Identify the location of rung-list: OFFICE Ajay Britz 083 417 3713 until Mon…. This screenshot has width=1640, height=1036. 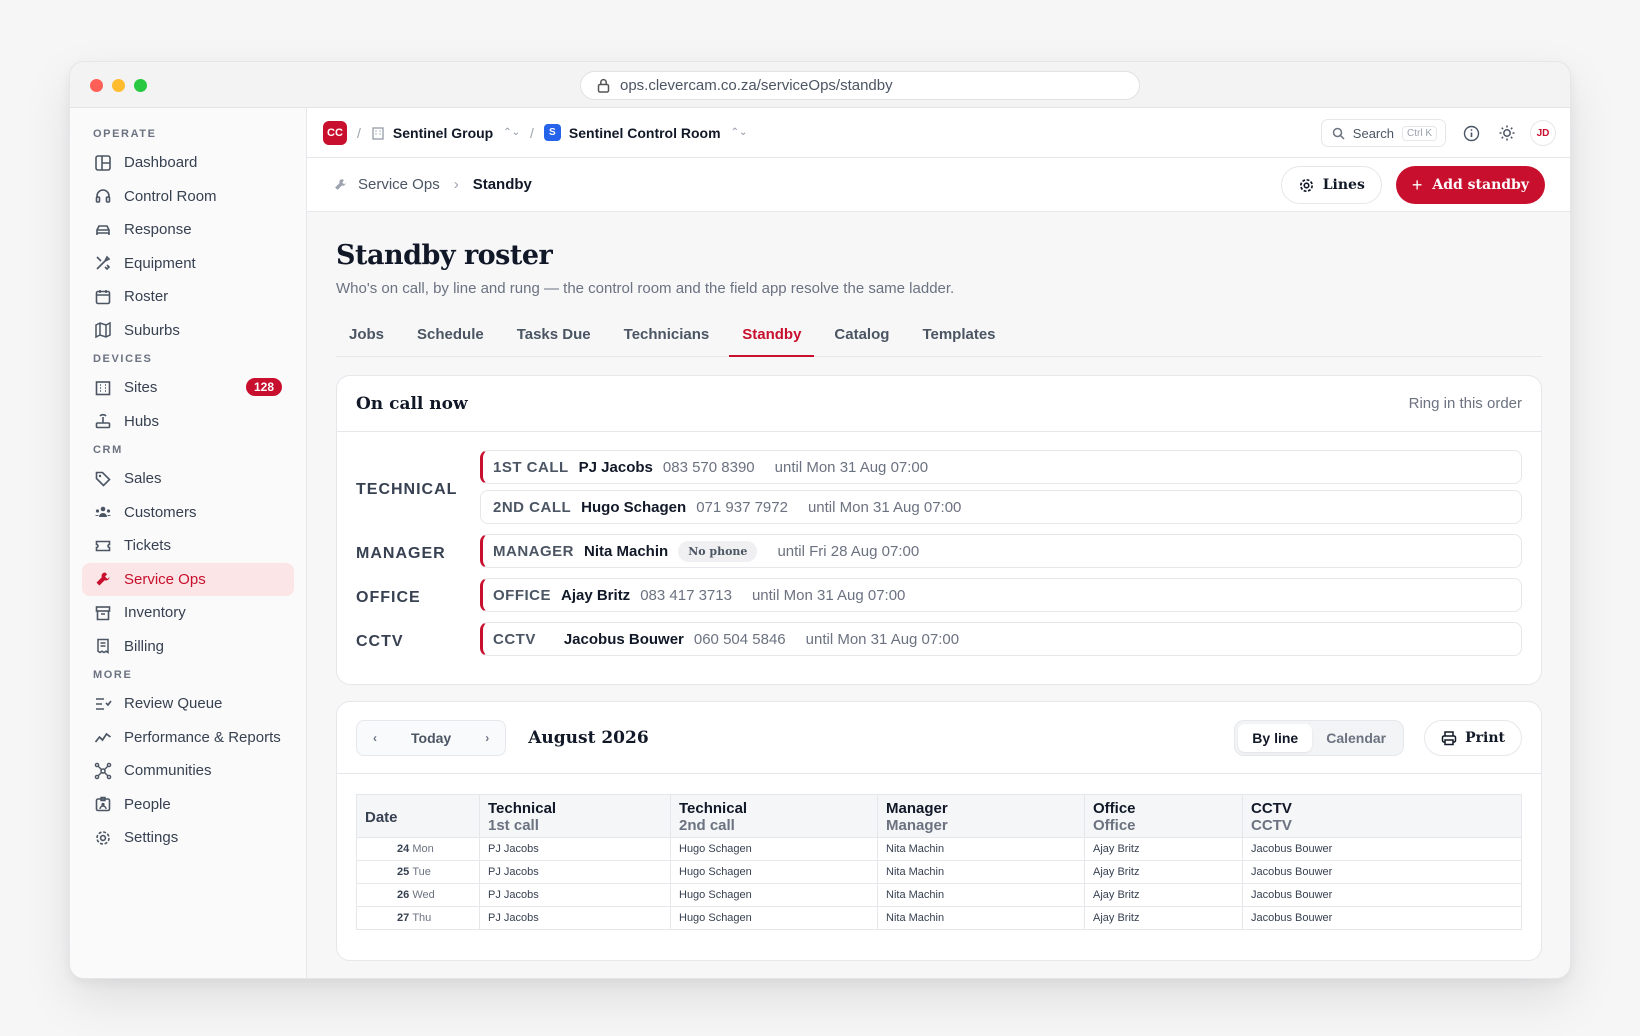
(1001, 598).